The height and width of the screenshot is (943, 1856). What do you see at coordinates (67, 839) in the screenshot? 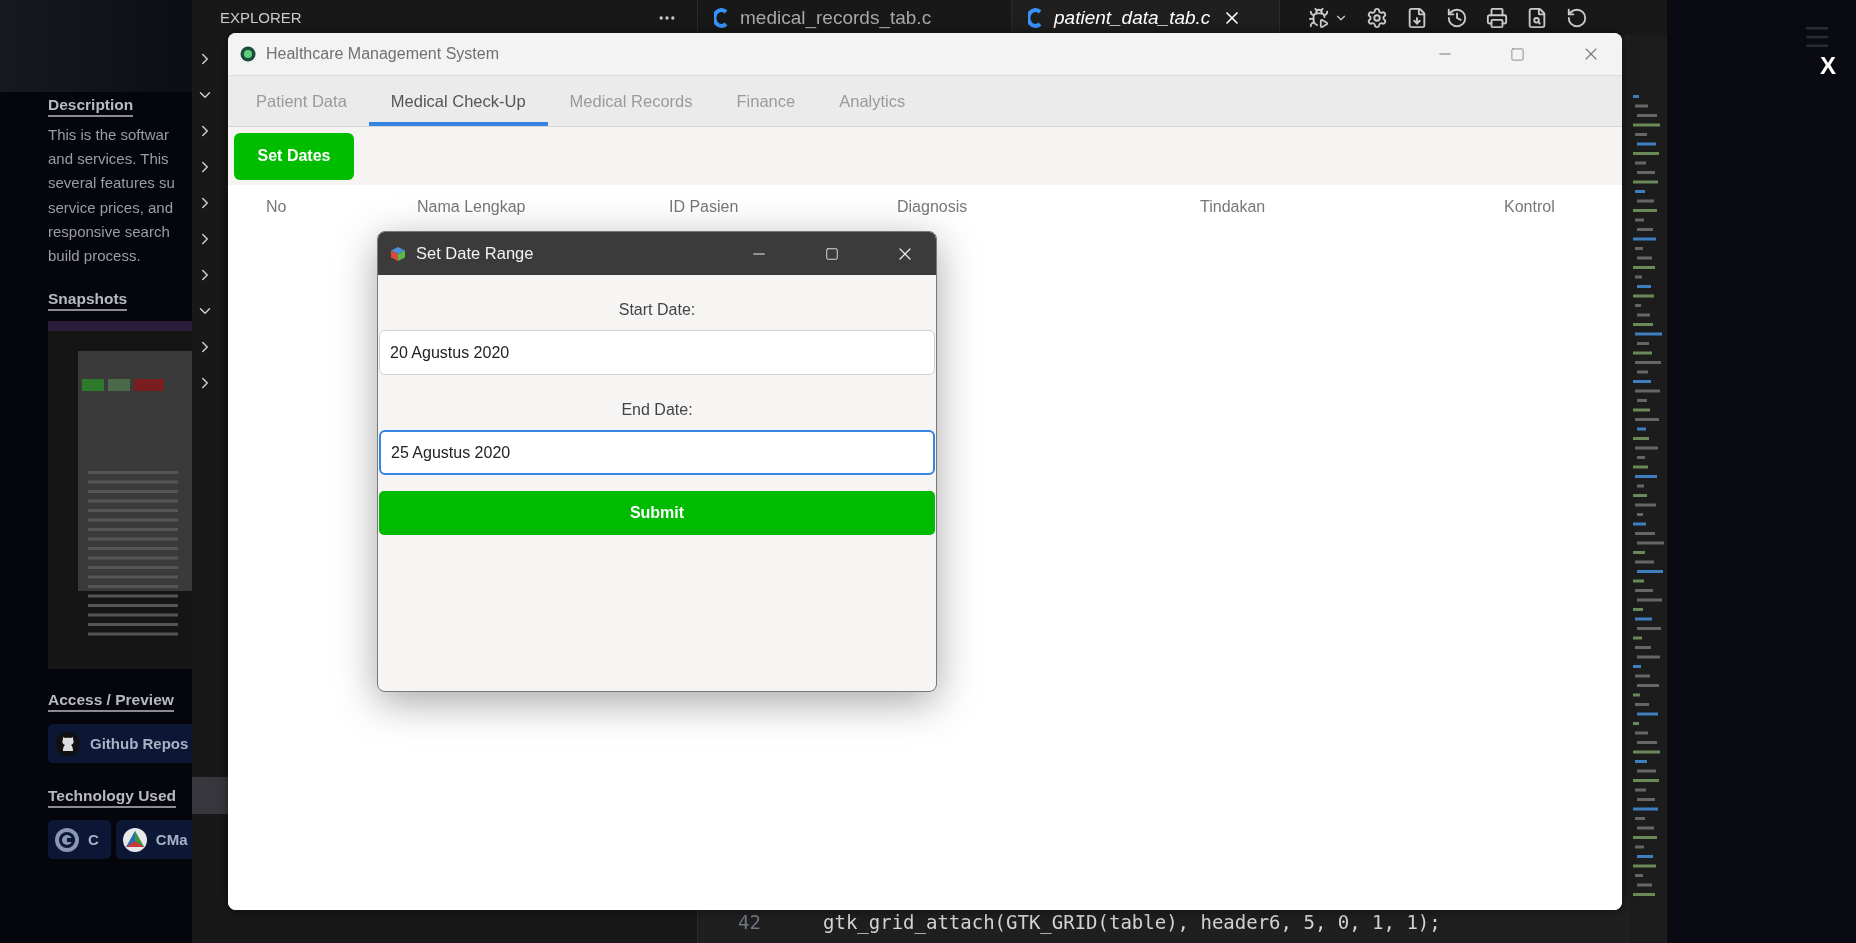
I see `c-logo-icon` at bounding box center [67, 839].